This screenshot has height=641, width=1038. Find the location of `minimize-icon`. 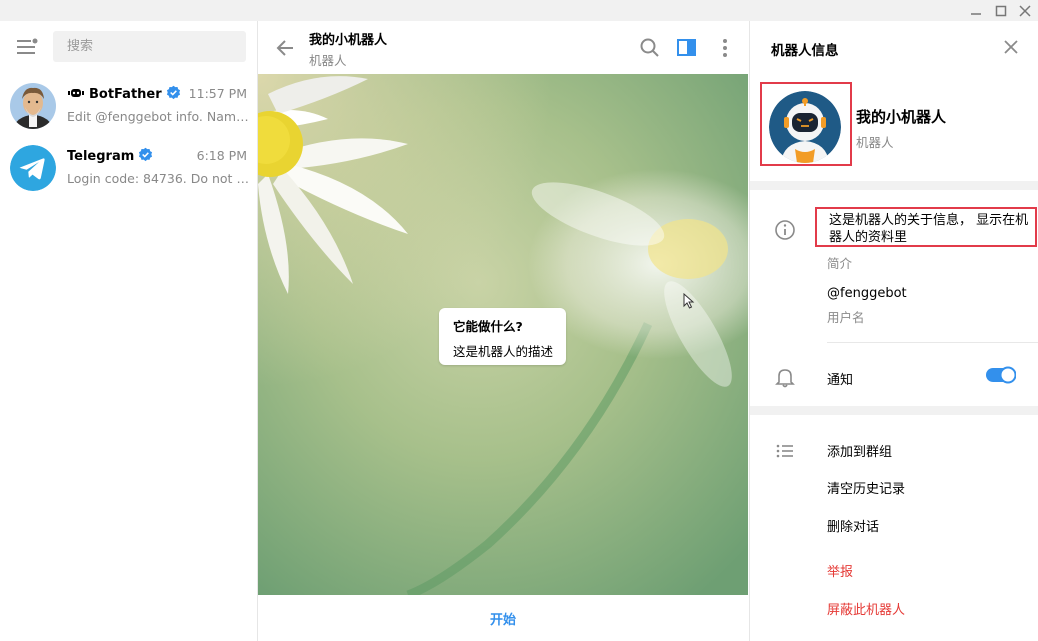

minimize-icon is located at coordinates (976, 10).